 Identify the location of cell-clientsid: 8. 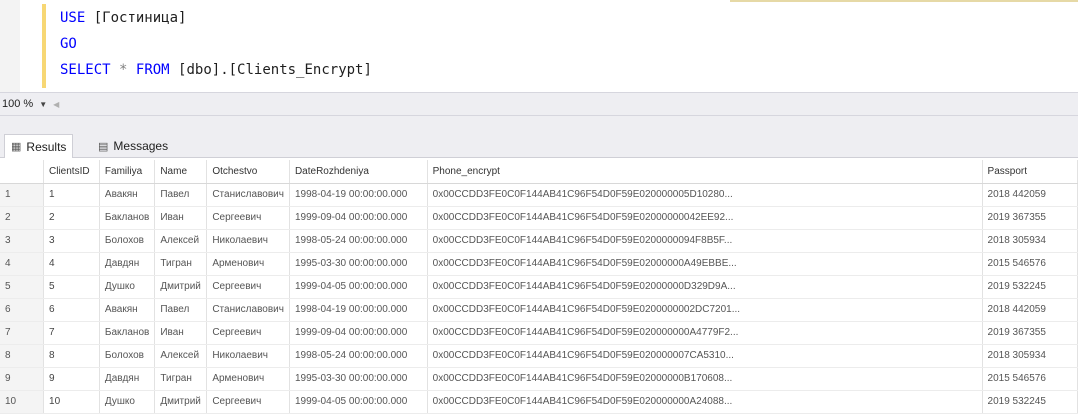
(71, 356).